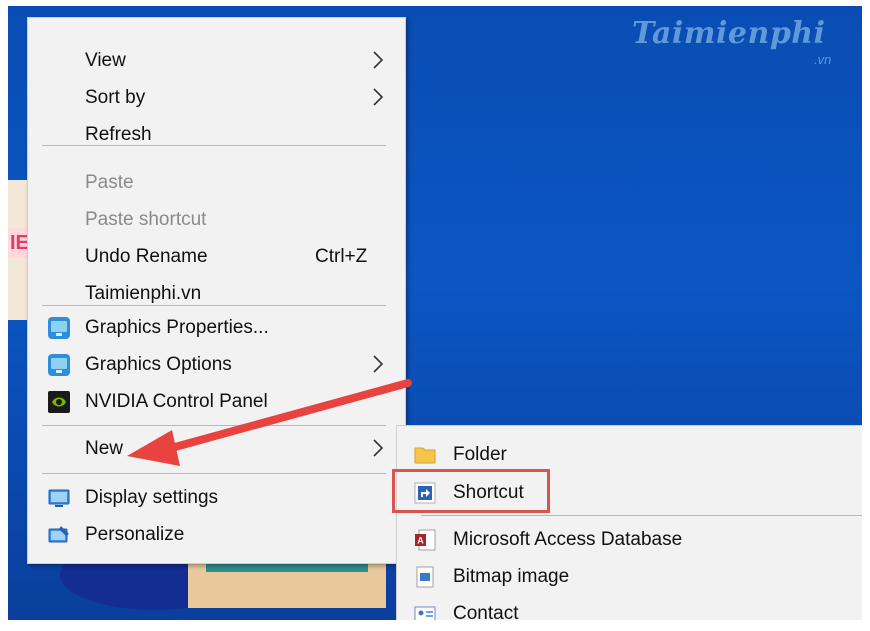 This screenshot has height=631, width=870. Describe the element at coordinates (425, 493) in the screenshot. I see `shortcut-icon` at that location.